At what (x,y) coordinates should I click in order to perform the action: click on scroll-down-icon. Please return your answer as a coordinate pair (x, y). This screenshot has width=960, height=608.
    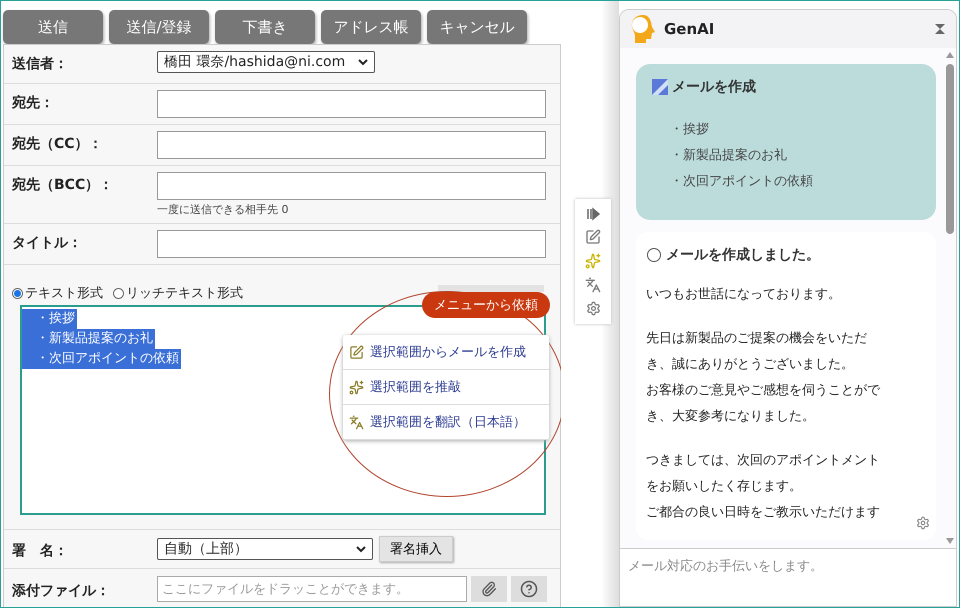
    Looking at the image, I should click on (950, 541).